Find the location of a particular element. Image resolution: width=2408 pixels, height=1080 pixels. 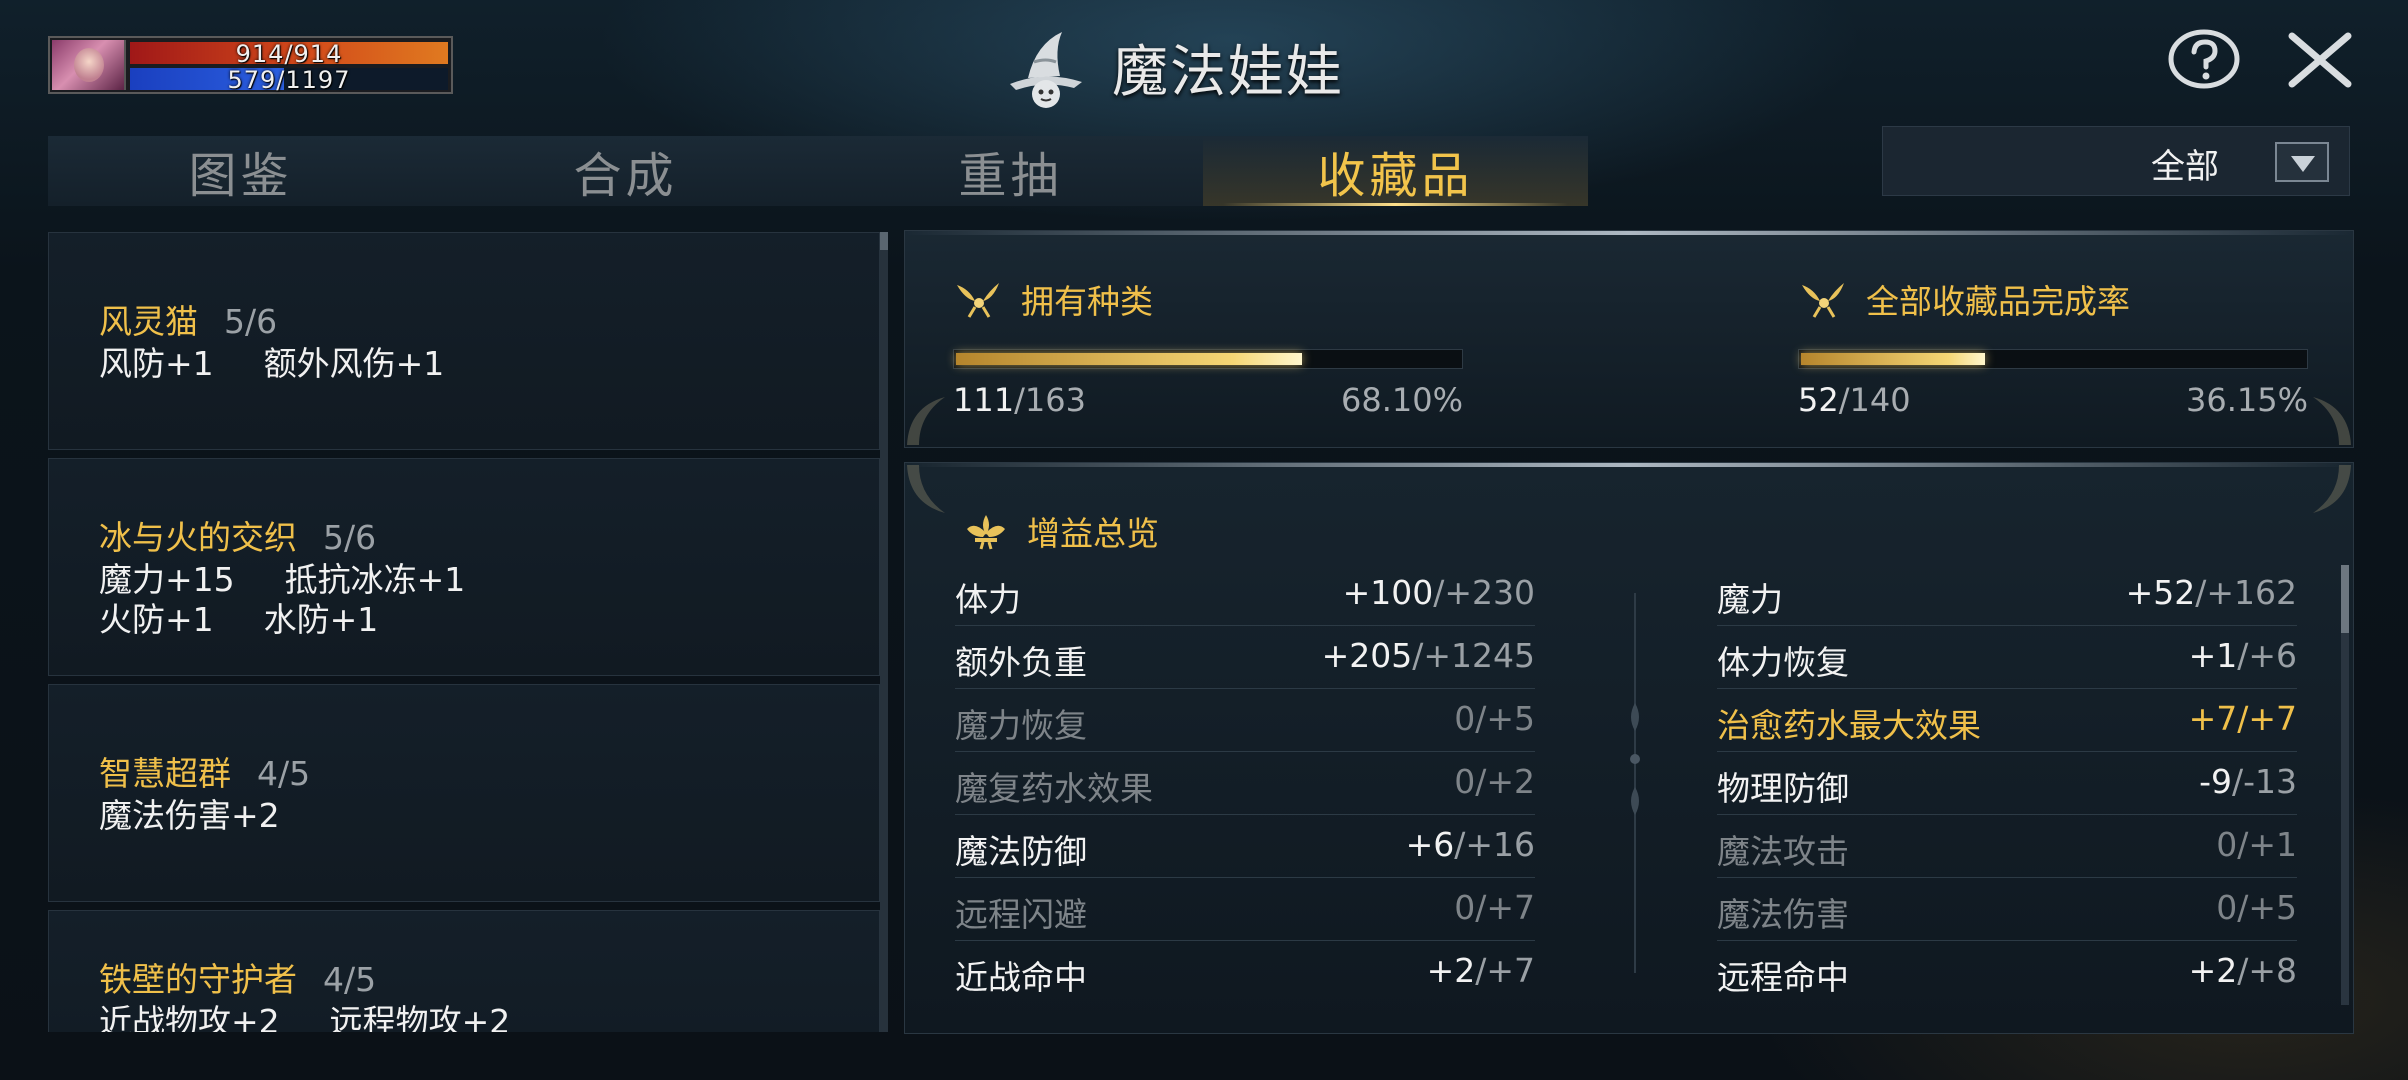

bonus-row: 体力 +100/+230 is located at coordinates (1245, 594).